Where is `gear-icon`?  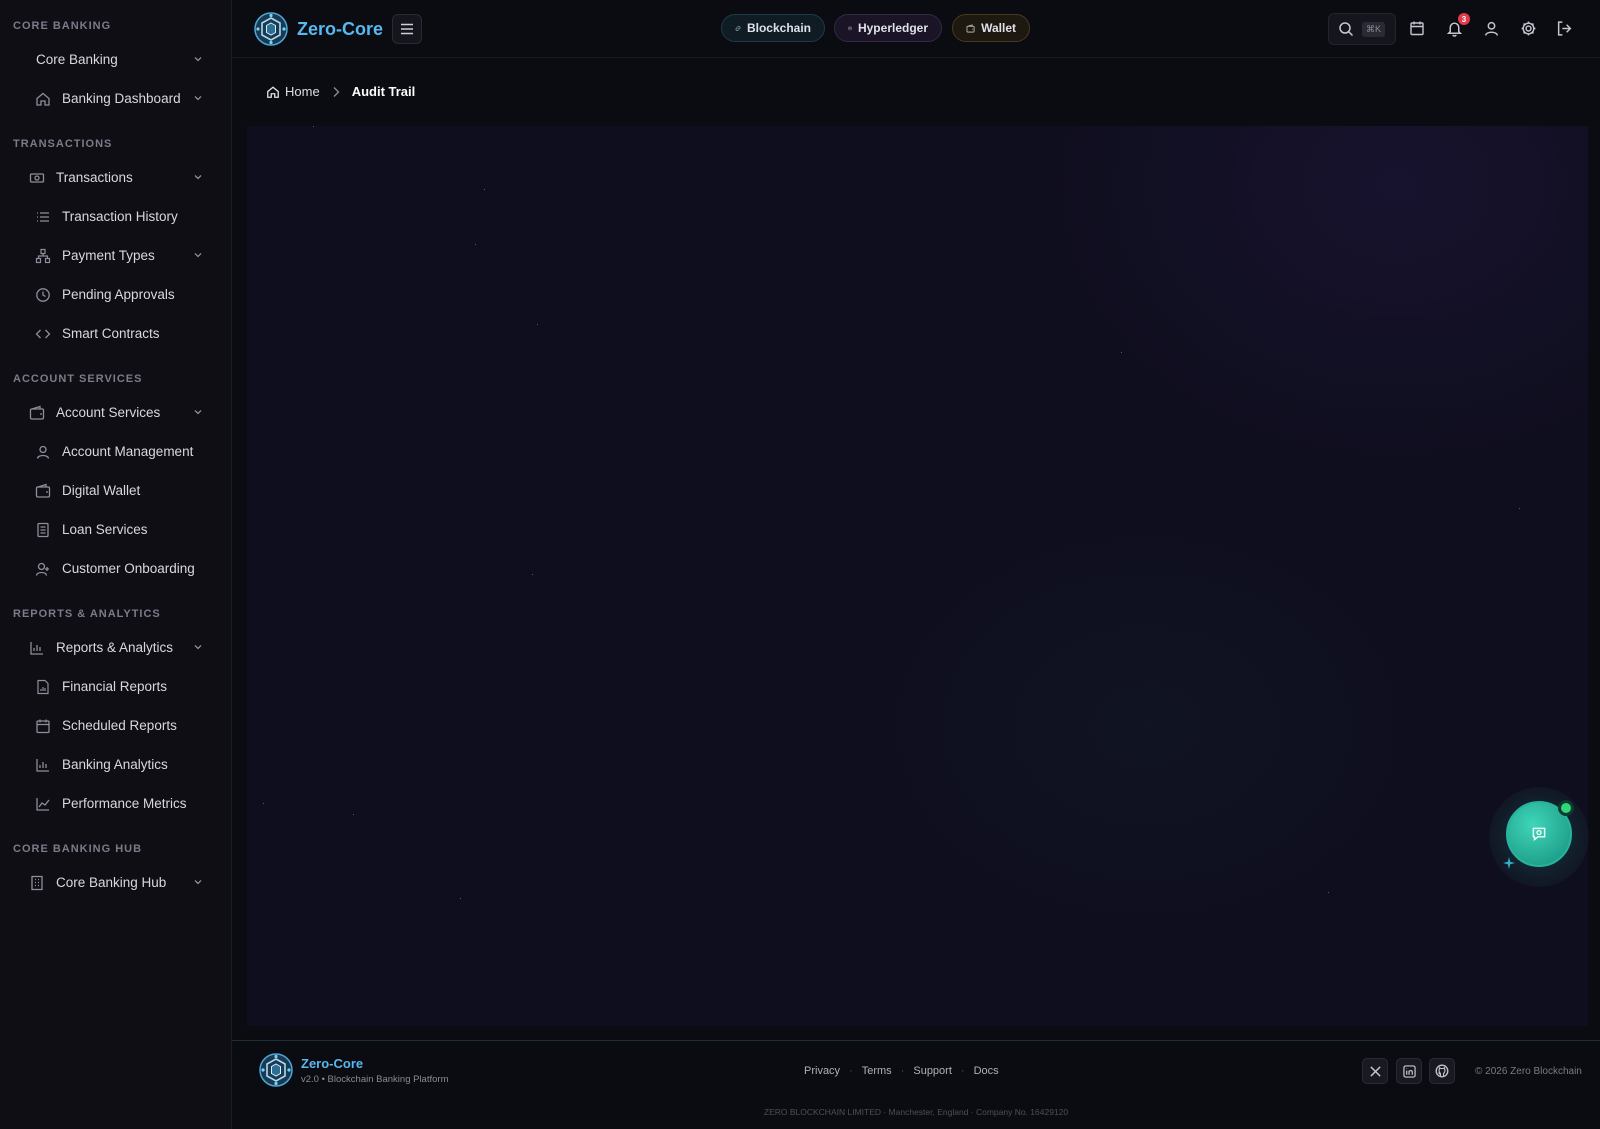
gear-icon is located at coordinates (1528, 28).